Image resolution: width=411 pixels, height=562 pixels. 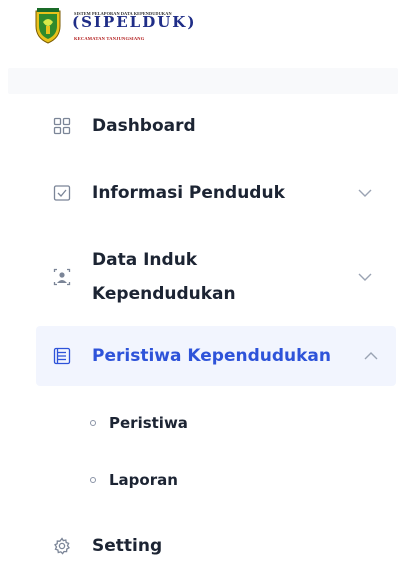 I want to click on menu-item-data-induk: Data Induk Kependudukan, so click(x=216, y=277).